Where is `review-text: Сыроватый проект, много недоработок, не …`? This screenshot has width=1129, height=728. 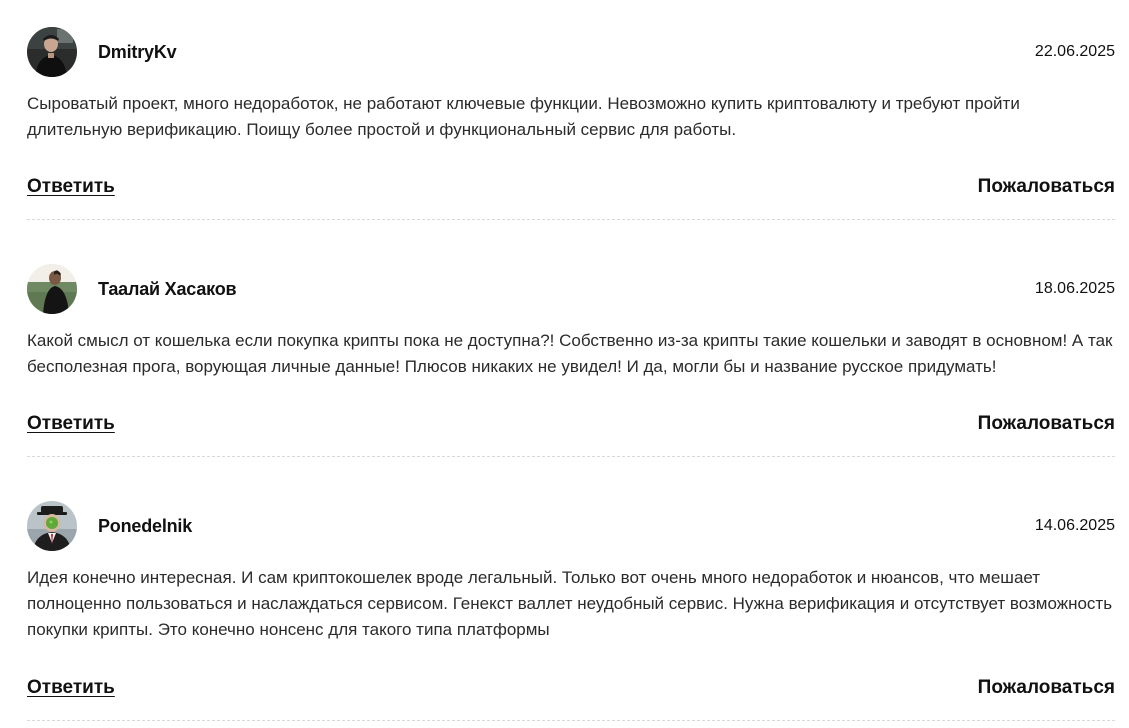
review-text: Сыроватый проект, много недоработок, не … is located at coordinates (523, 116).